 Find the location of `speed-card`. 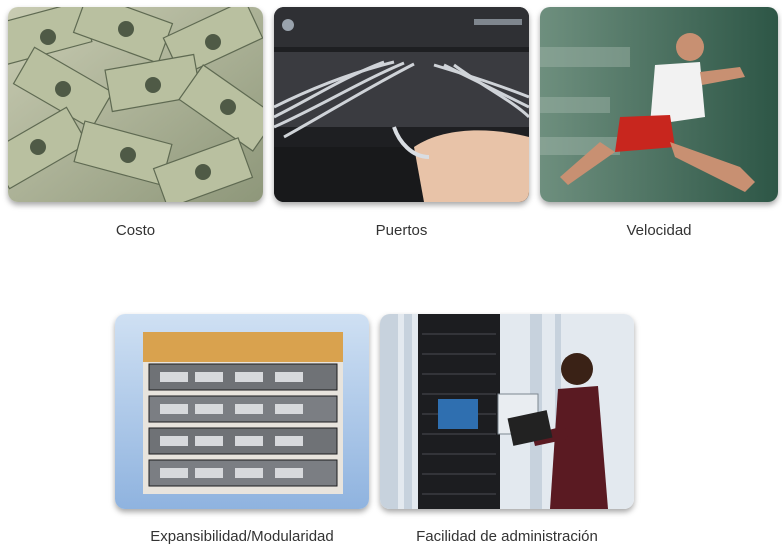

speed-card is located at coordinates (659, 104).